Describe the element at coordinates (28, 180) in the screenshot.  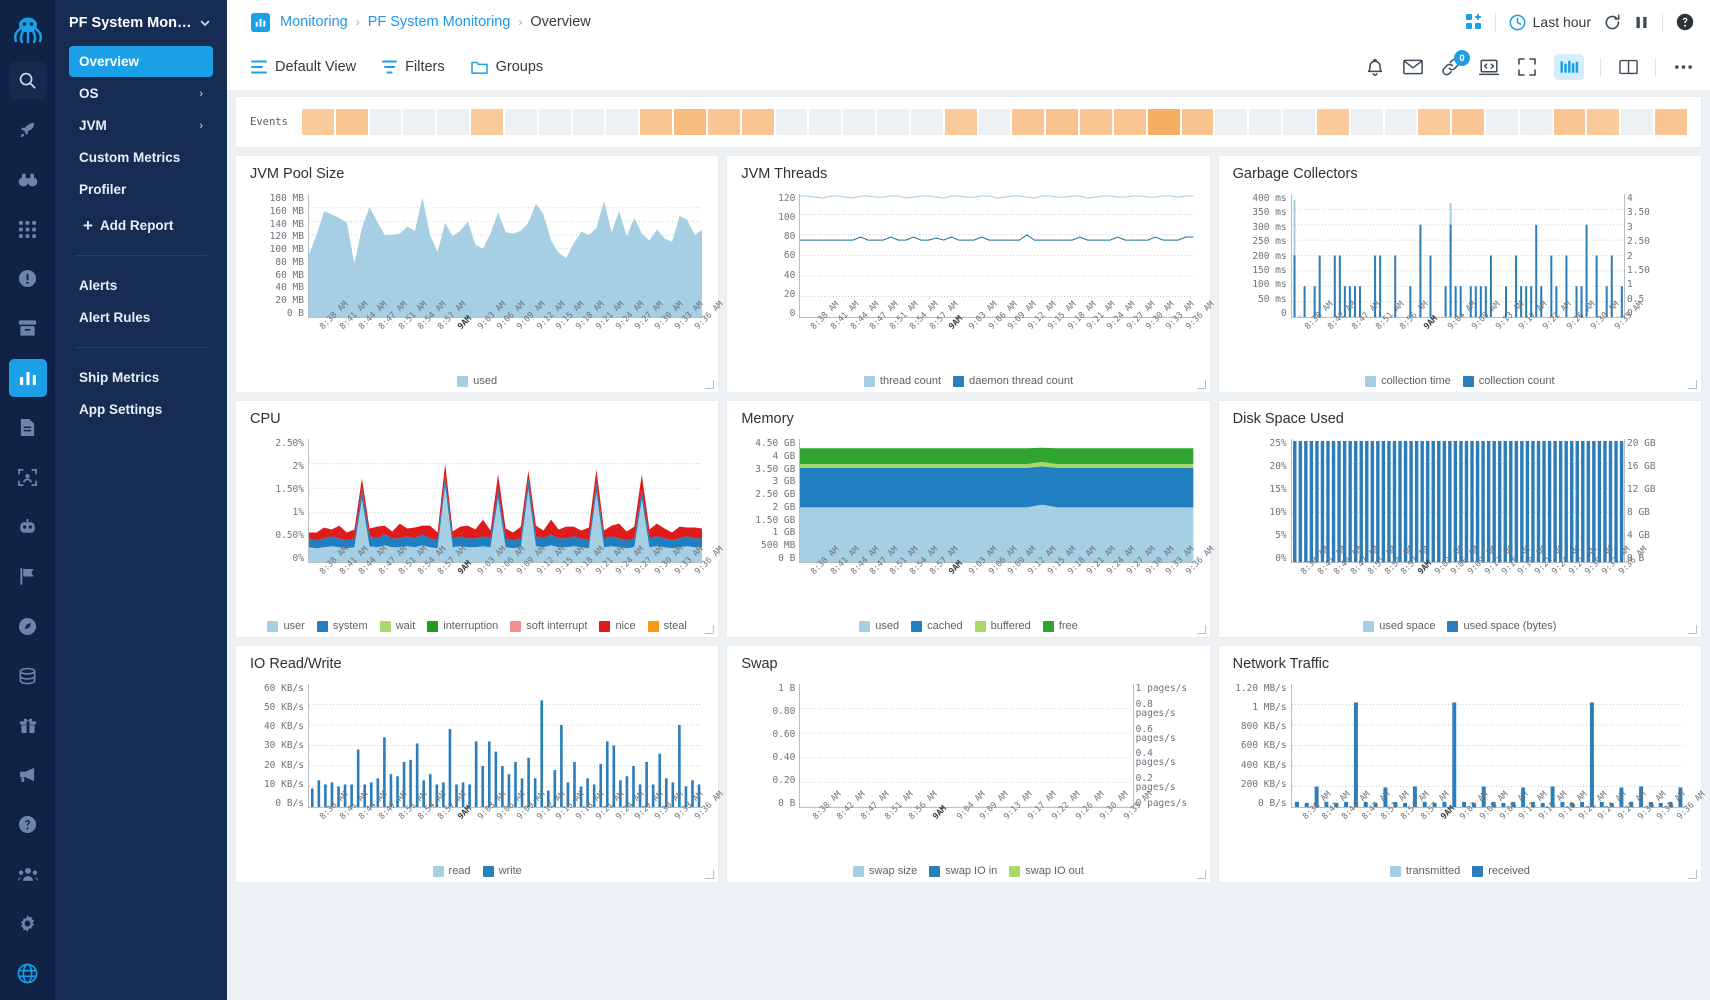
I see `binoculars-icon` at that location.